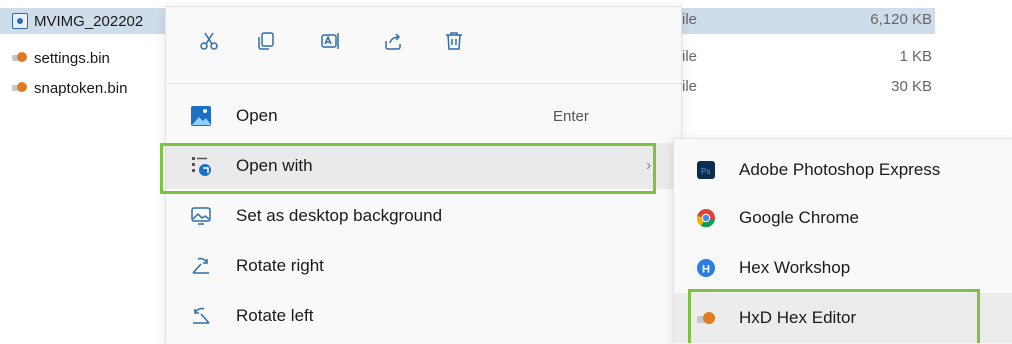 The height and width of the screenshot is (344, 1012). What do you see at coordinates (423, 266) in the screenshot?
I see `menu-item-rotate-right: Rotate right` at bounding box center [423, 266].